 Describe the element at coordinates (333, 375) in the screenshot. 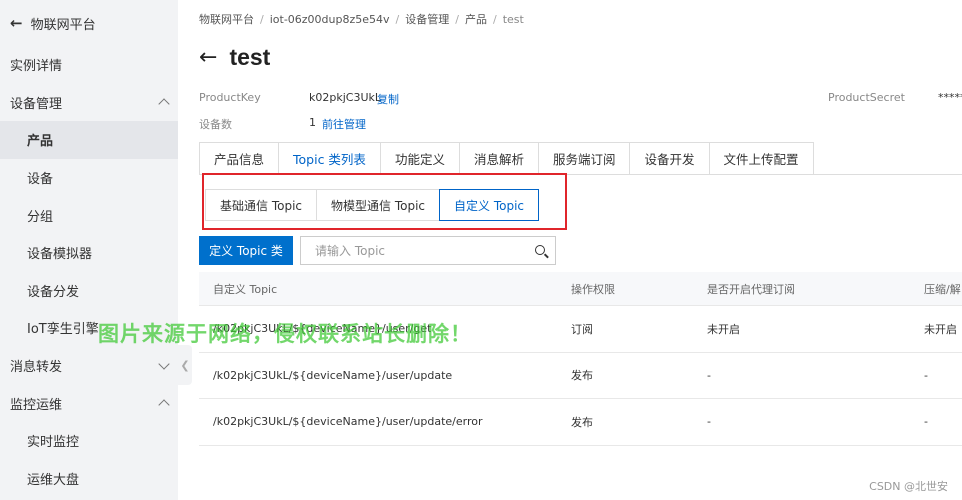

I see `topic-cell: /k02pkjC3UkL/${deviceName}/user/update` at that location.